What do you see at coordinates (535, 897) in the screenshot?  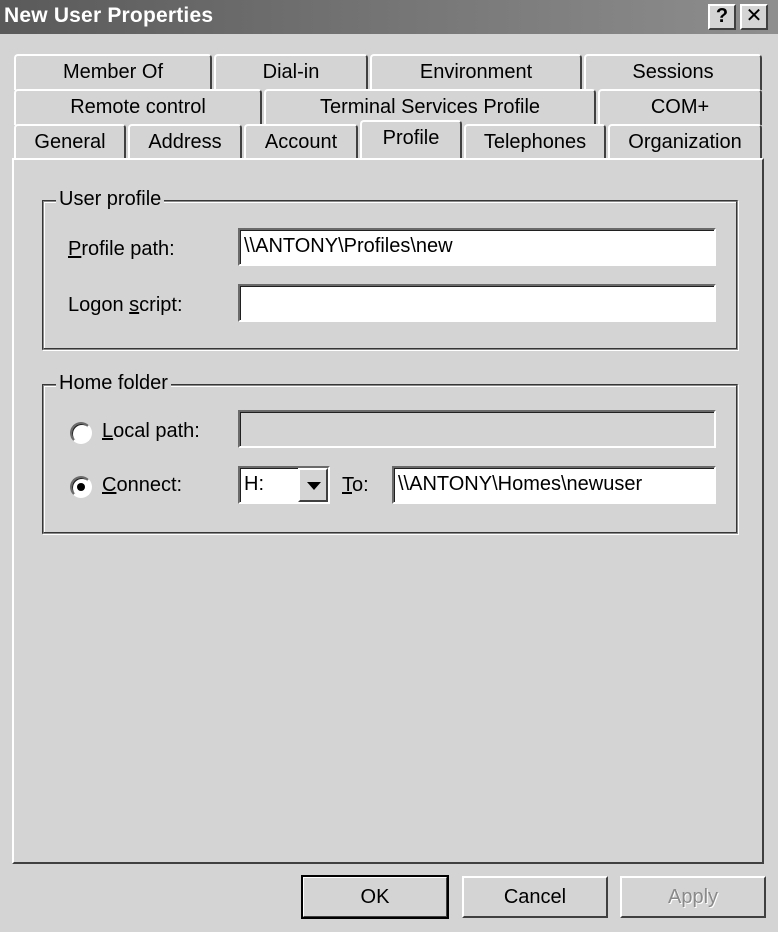 I see `cancel-button: Cancel` at bounding box center [535, 897].